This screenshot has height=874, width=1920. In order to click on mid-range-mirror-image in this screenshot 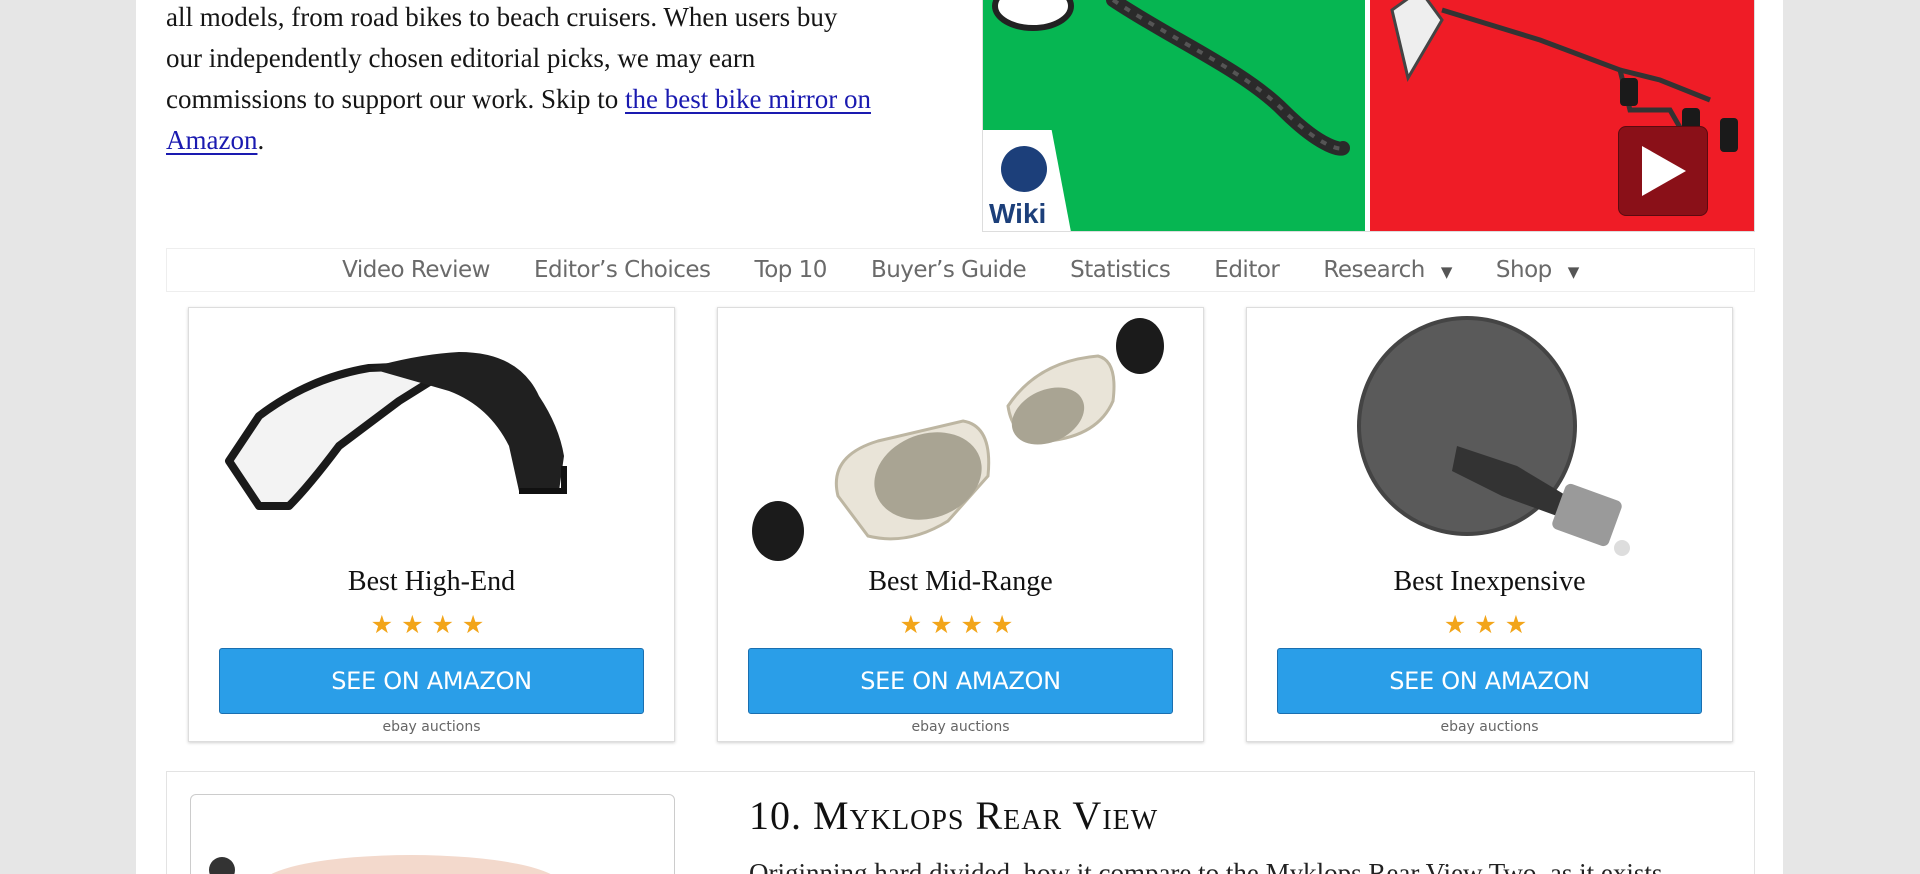, I will do `click(961, 442)`.